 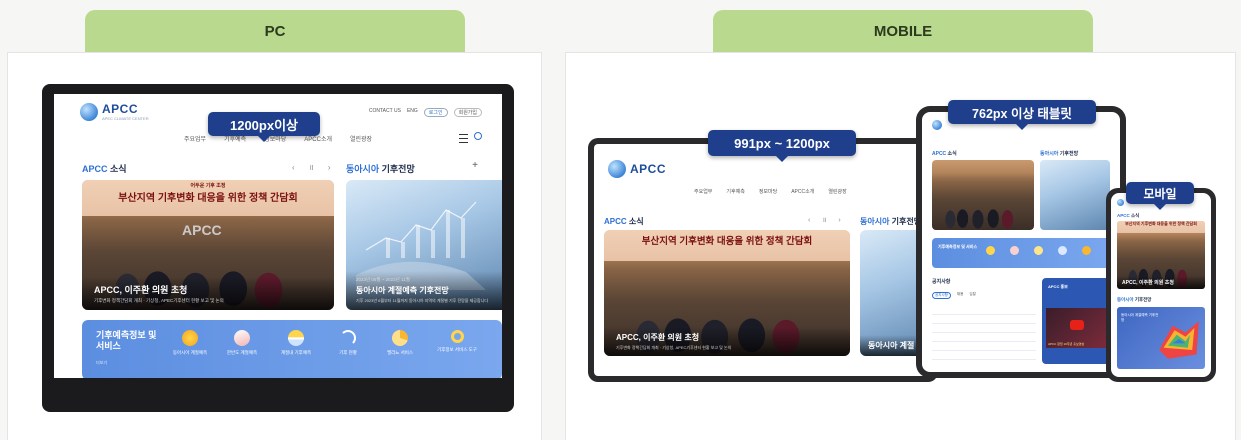 What do you see at coordinates (435, 112) in the screenshot?
I see `login-link: 로그인` at bounding box center [435, 112].